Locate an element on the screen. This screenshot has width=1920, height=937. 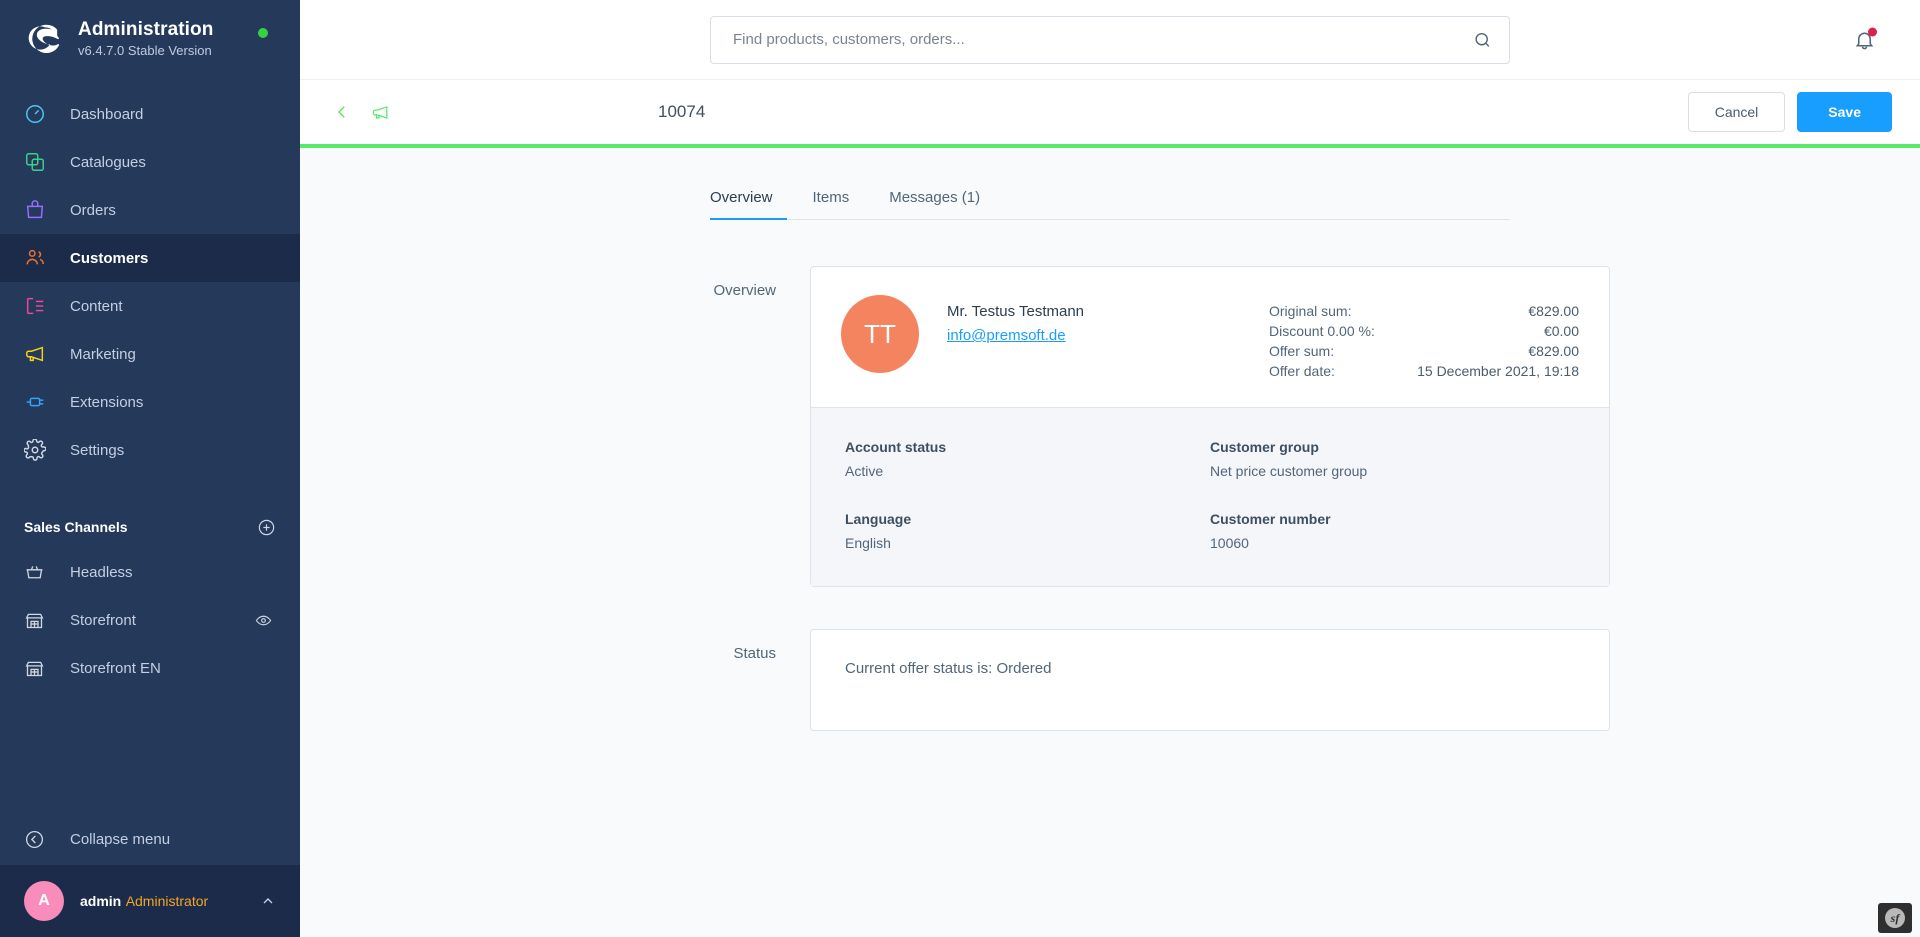
customer-avatar: TT is located at coordinates (880, 334).